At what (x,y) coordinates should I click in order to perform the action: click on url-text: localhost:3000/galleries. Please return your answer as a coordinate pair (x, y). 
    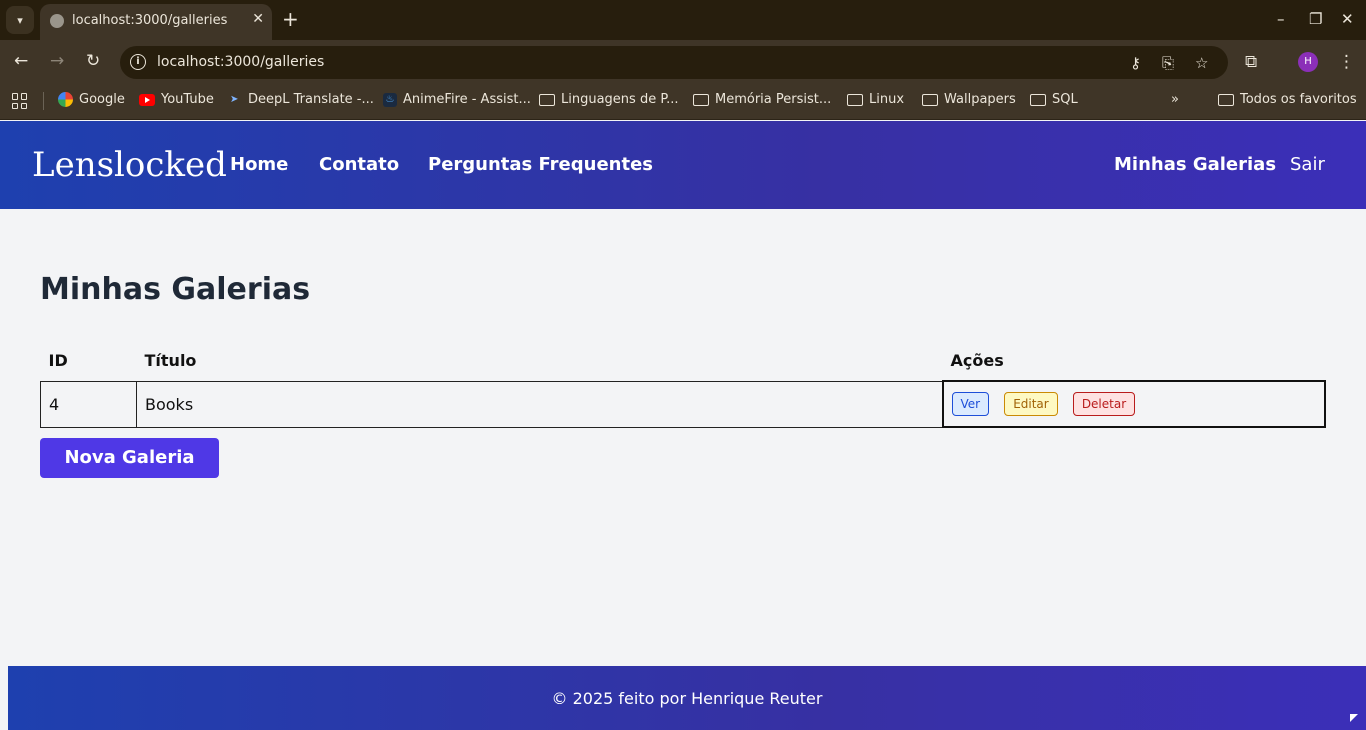
    Looking at the image, I should click on (240, 62).